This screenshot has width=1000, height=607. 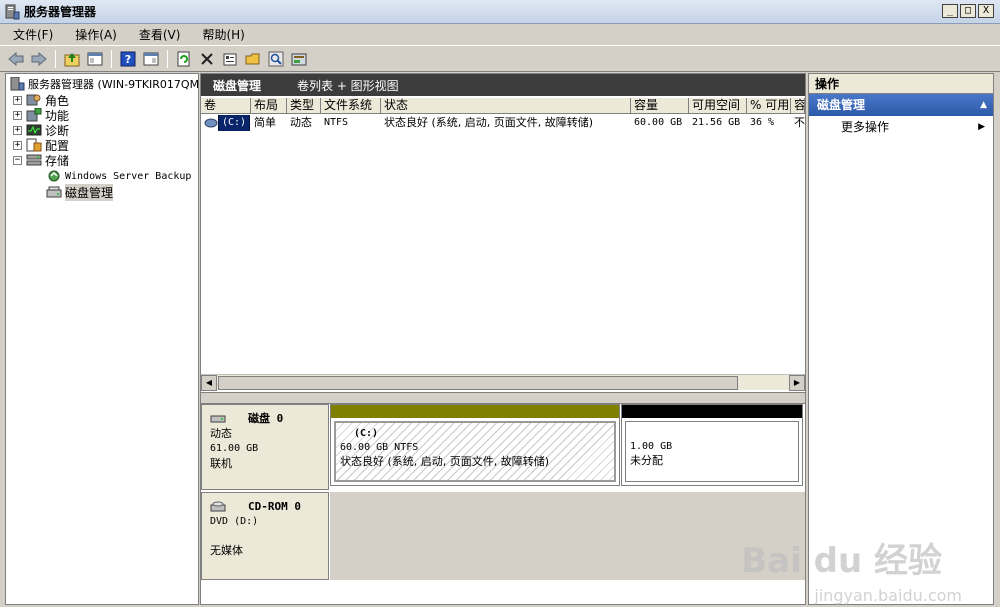 What do you see at coordinates (39, 59) in the screenshot?
I see `forward-icon` at bounding box center [39, 59].